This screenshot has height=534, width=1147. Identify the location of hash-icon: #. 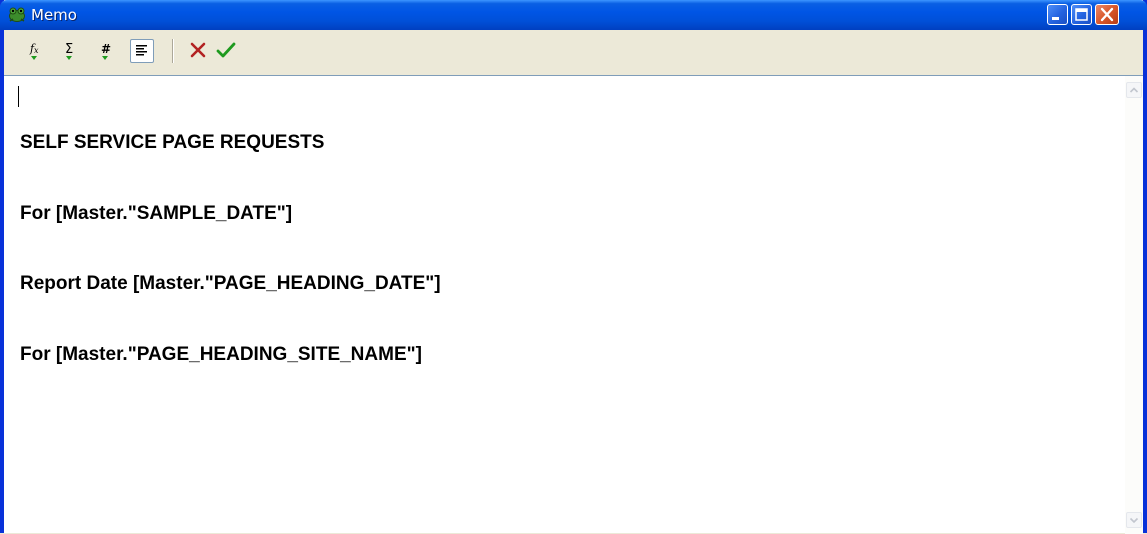
(106, 51).